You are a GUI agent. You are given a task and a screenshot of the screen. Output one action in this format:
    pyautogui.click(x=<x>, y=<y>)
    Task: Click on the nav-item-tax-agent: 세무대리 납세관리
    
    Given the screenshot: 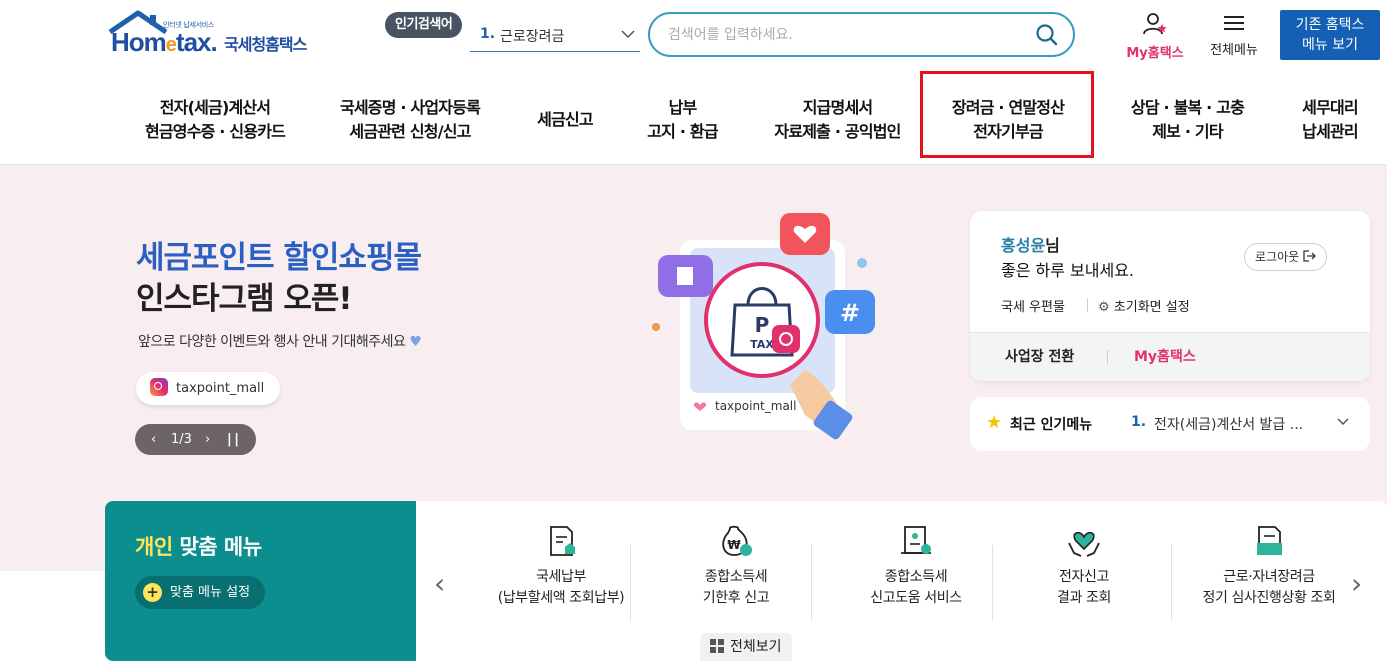 What is the action you would take?
    pyautogui.click(x=1330, y=120)
    